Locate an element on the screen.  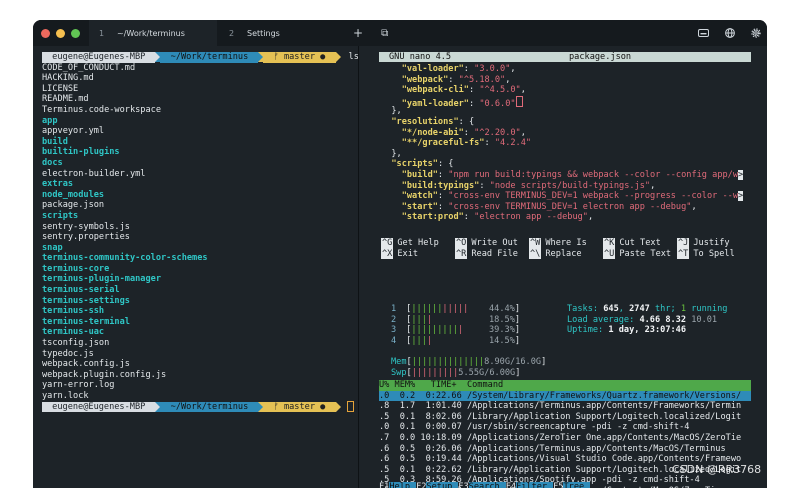
shortcut-label: Replace is located at coordinates (563, 253).